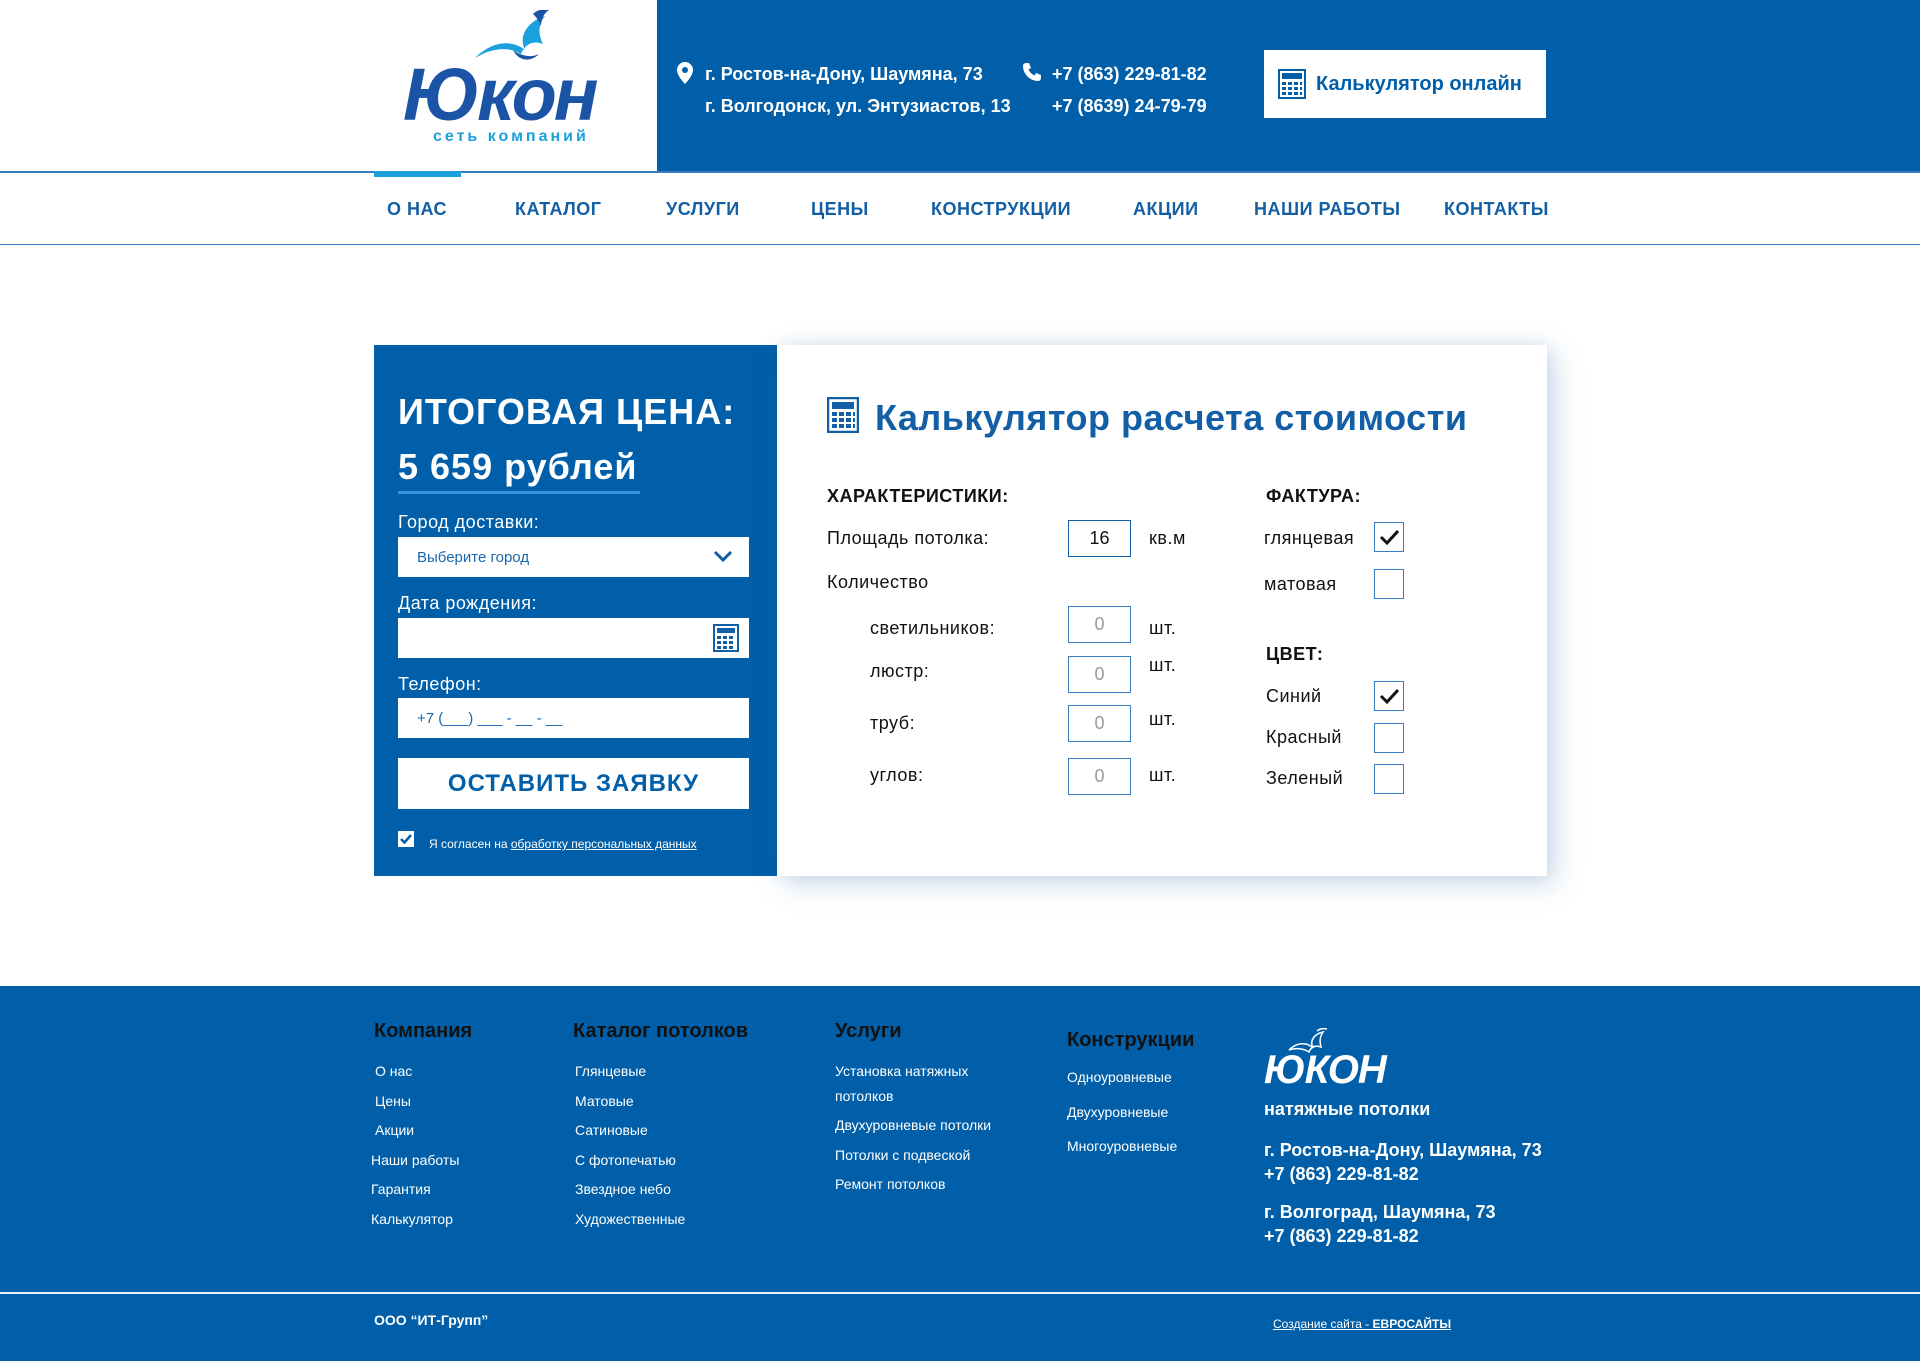 The width and height of the screenshot is (1920, 1361). What do you see at coordinates (1294, 696) in the screenshot?
I see `color-option-label: Синий` at bounding box center [1294, 696].